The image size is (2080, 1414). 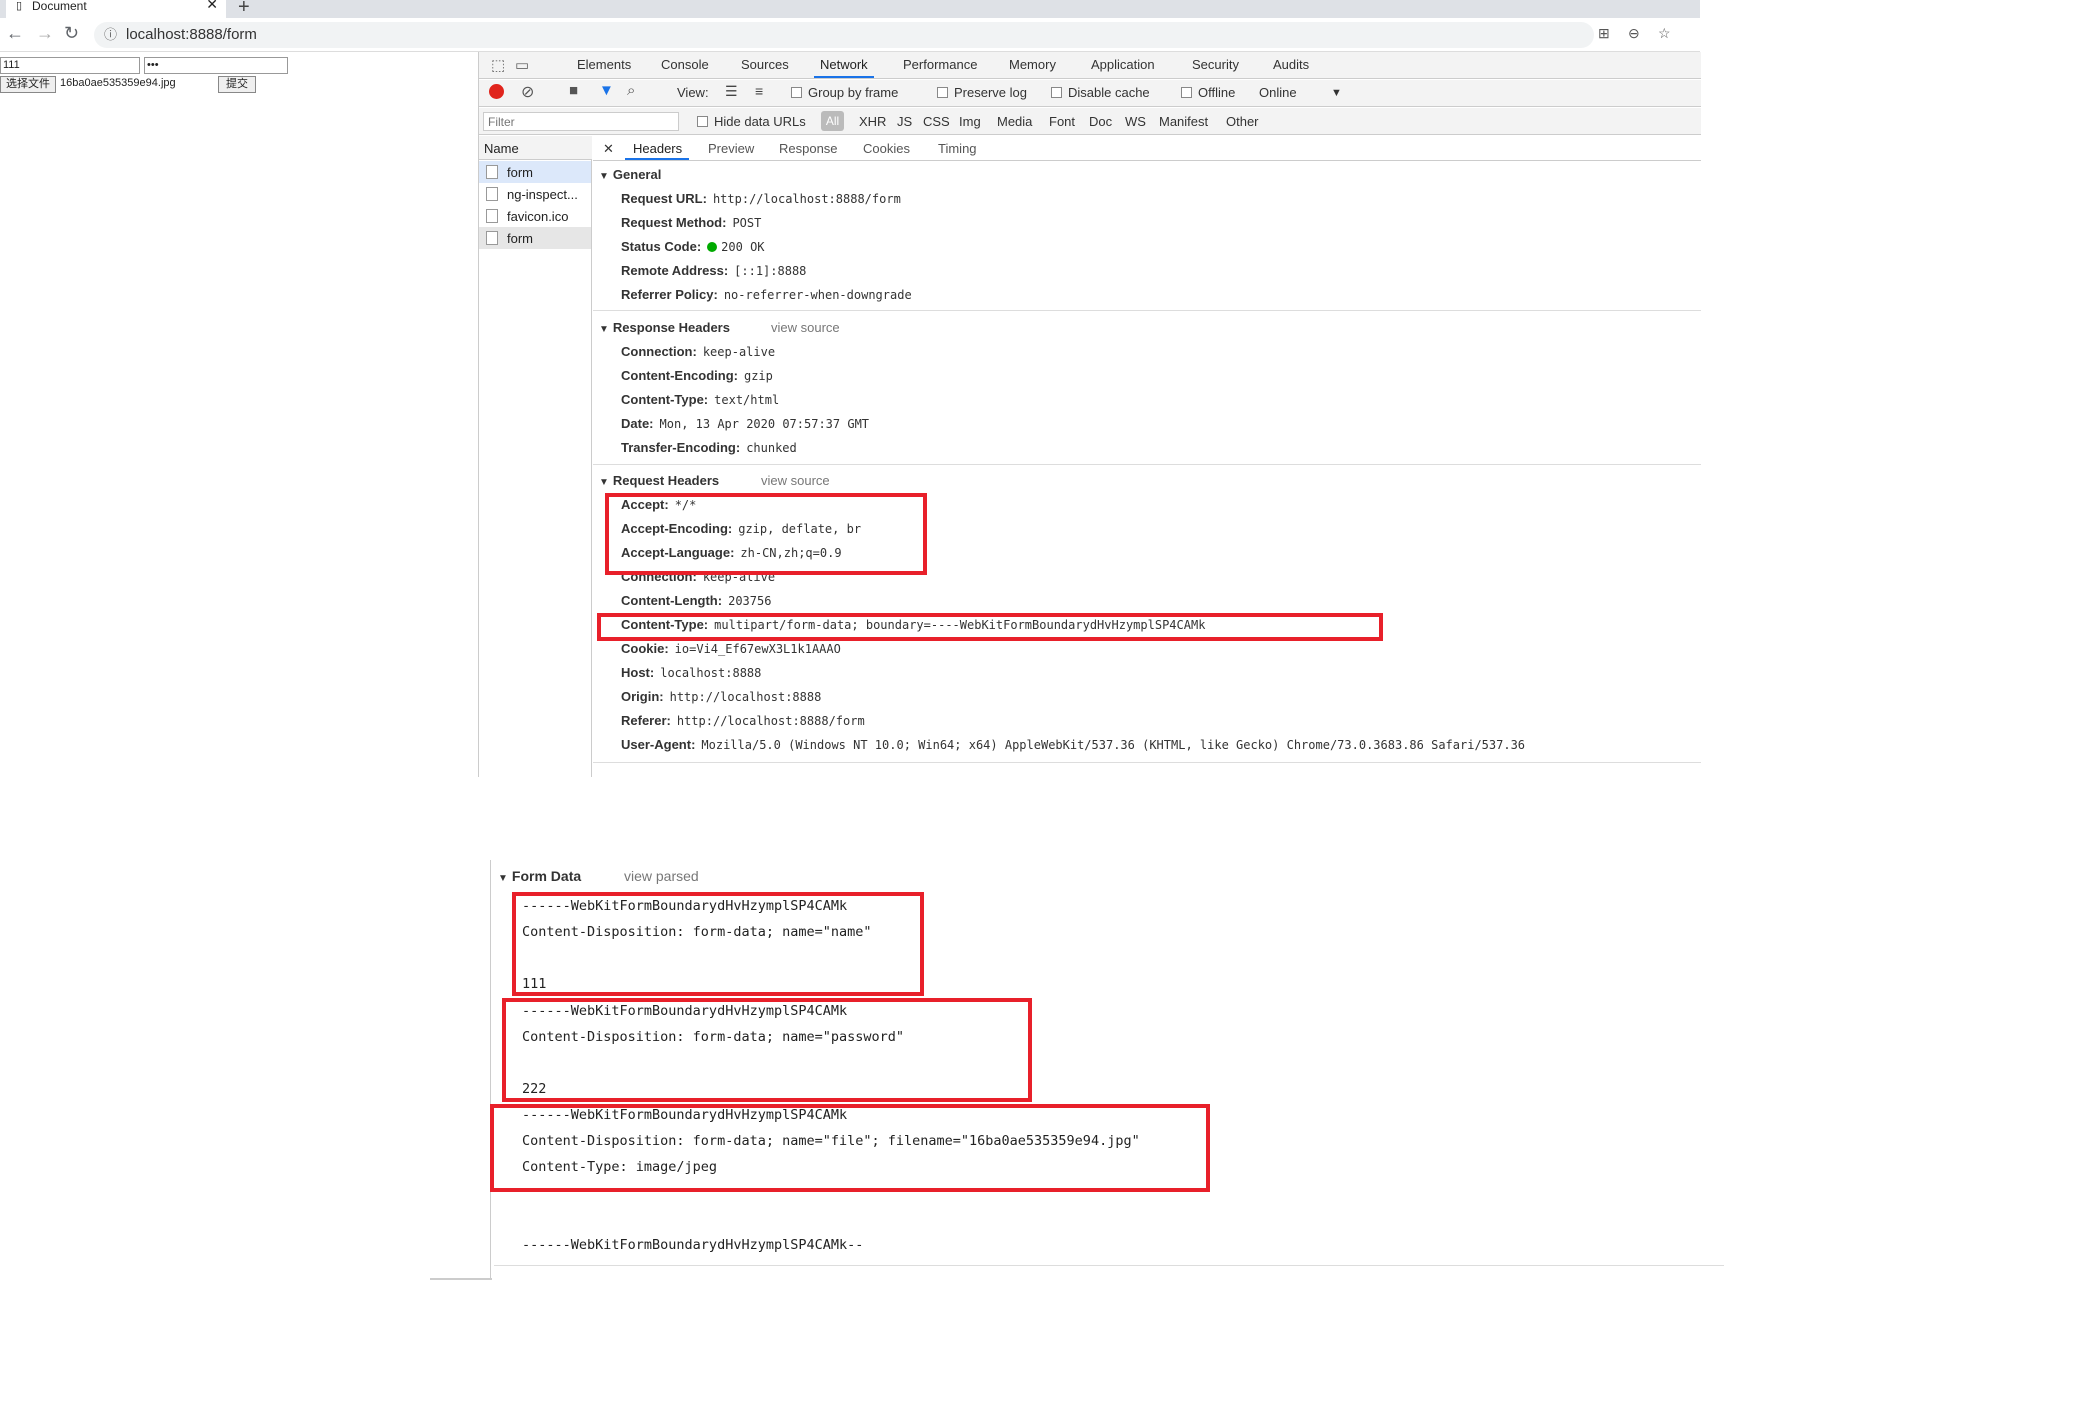 I want to click on filter-all: All, so click(x=832, y=121).